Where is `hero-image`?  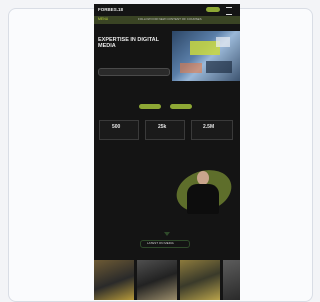
hero-image is located at coordinates (206, 56).